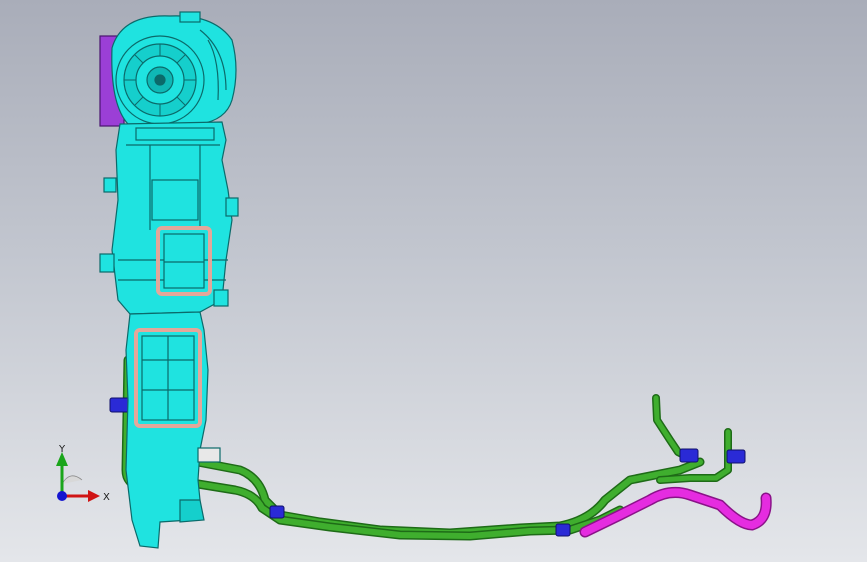 This screenshot has width=867, height=562. What do you see at coordinates (62, 496) in the screenshot?
I see `z-axis-point` at bounding box center [62, 496].